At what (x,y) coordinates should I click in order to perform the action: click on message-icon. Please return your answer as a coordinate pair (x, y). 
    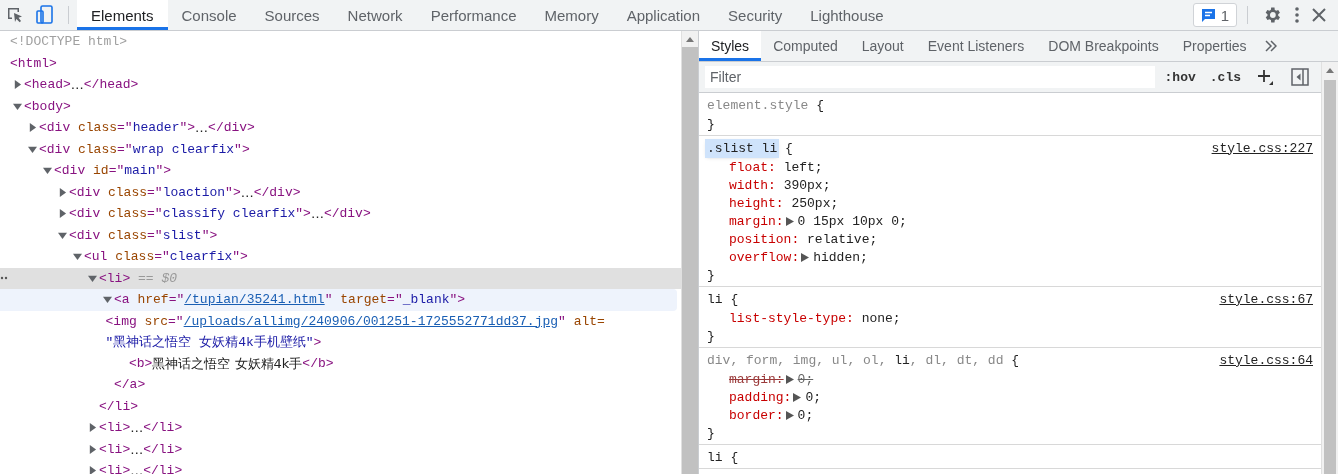
    Looking at the image, I should click on (1208, 15).